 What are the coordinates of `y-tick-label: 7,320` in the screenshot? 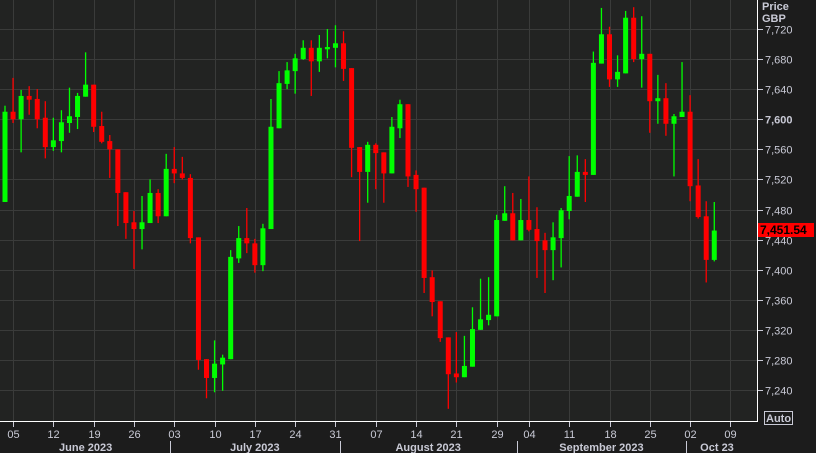 It's located at (779, 332).